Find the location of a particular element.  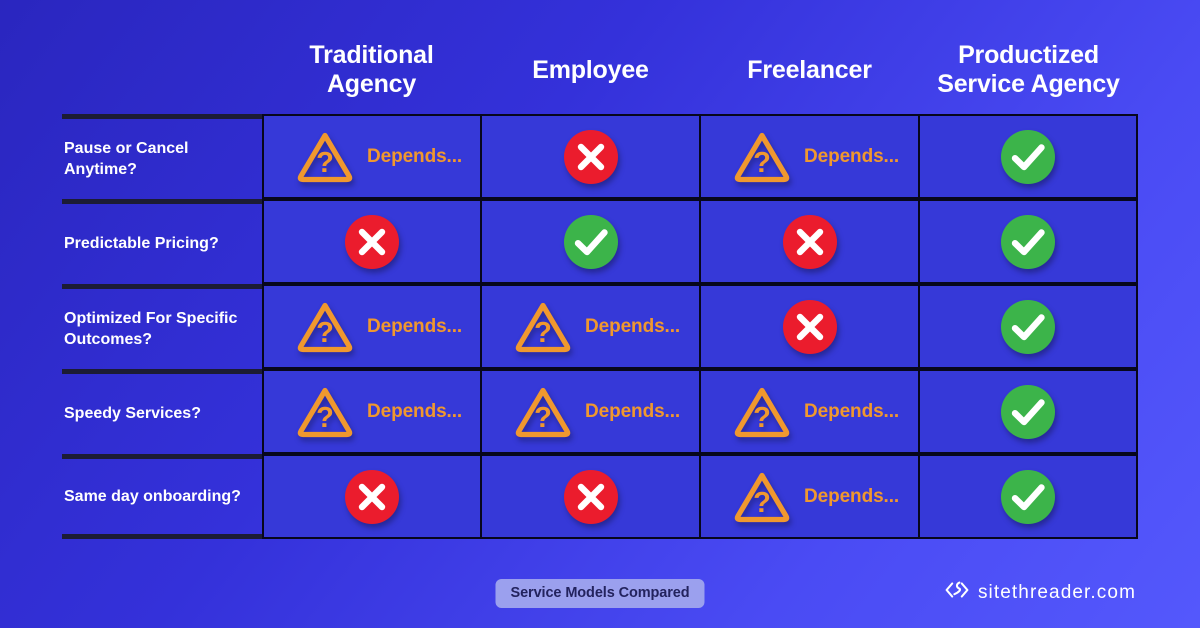

brand-name: sitethreader.com is located at coordinates (1056, 592).